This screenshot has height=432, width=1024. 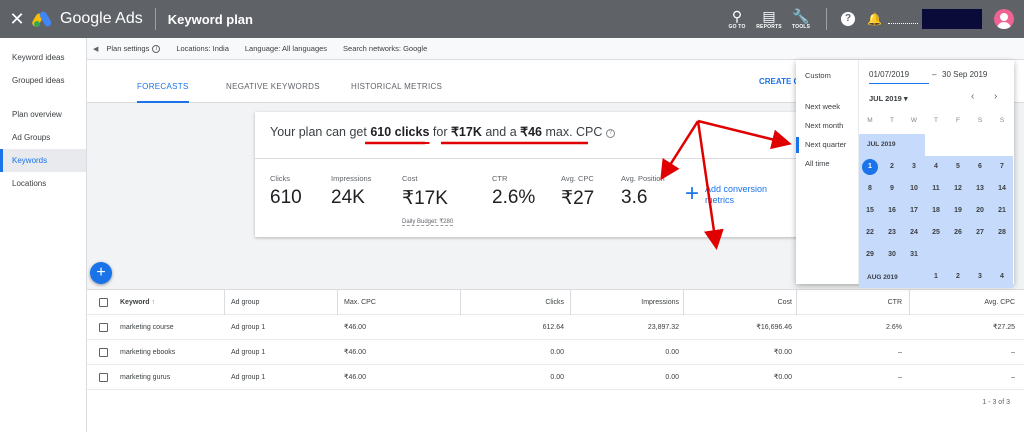 I want to click on calendar-day: 12, so click(x=958, y=189).